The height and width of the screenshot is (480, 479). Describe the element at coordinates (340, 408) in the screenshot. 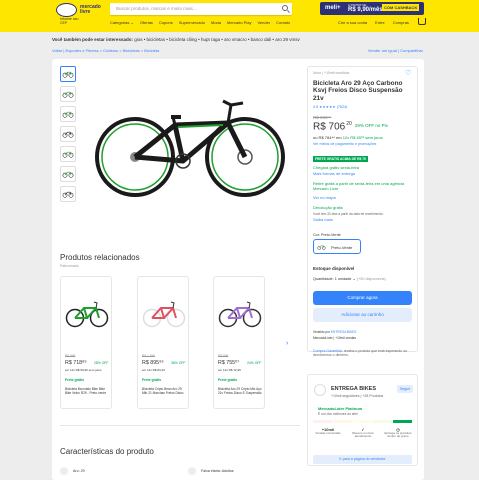

I see `platinum-badge: MercadoLíder Platinum` at that location.